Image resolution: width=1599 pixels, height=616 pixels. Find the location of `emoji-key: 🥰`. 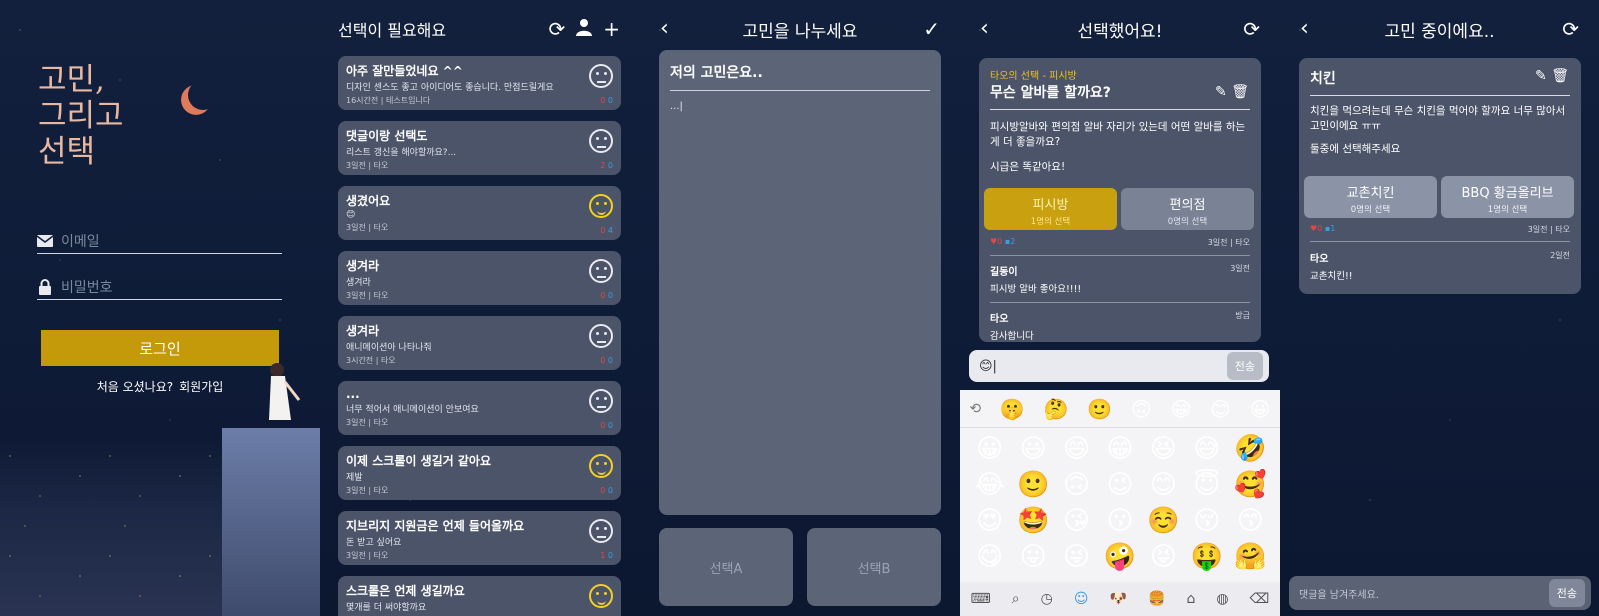

emoji-key: 🥰 is located at coordinates (1250, 486).